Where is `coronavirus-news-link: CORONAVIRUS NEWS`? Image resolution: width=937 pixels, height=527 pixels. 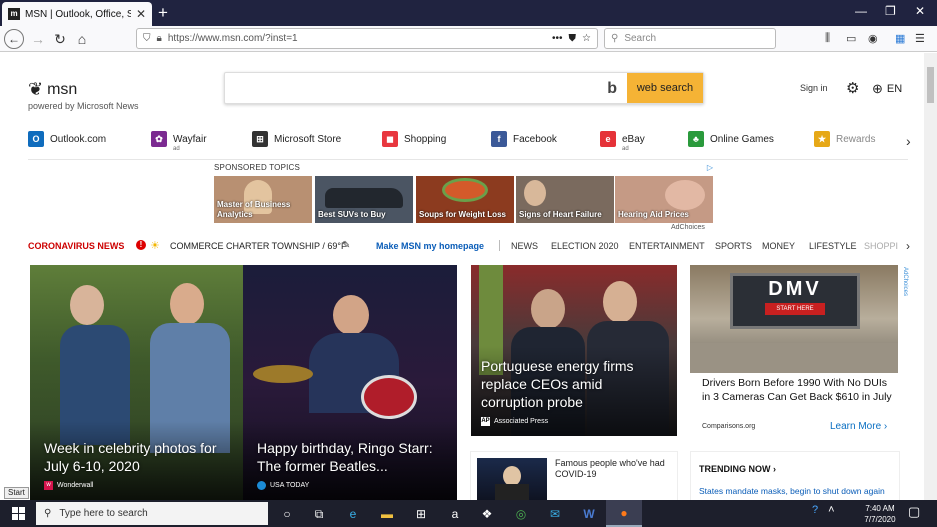
coronavirus-news-link: CORONAVIRUS NEWS is located at coordinates (76, 246).